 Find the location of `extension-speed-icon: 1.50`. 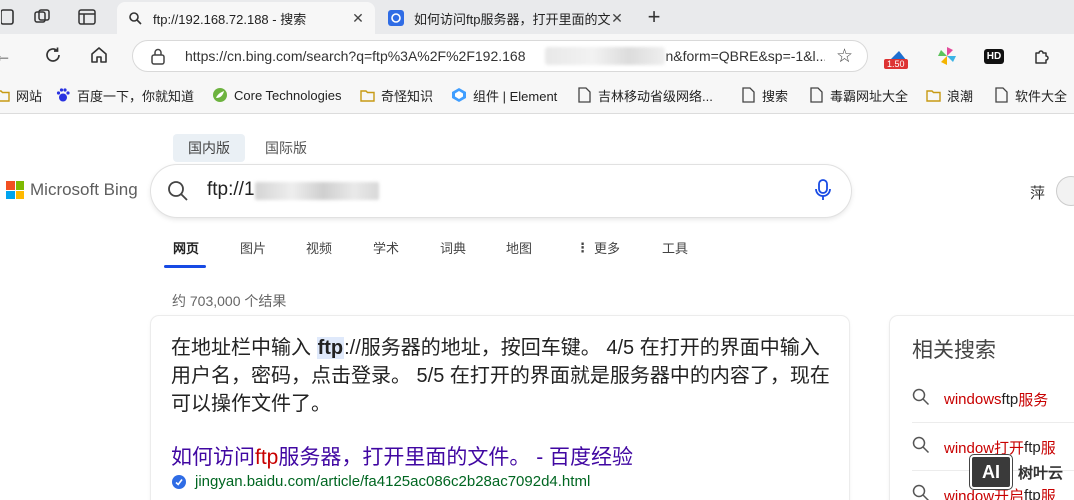

extension-speed-icon: 1.50 is located at coordinates (898, 56).